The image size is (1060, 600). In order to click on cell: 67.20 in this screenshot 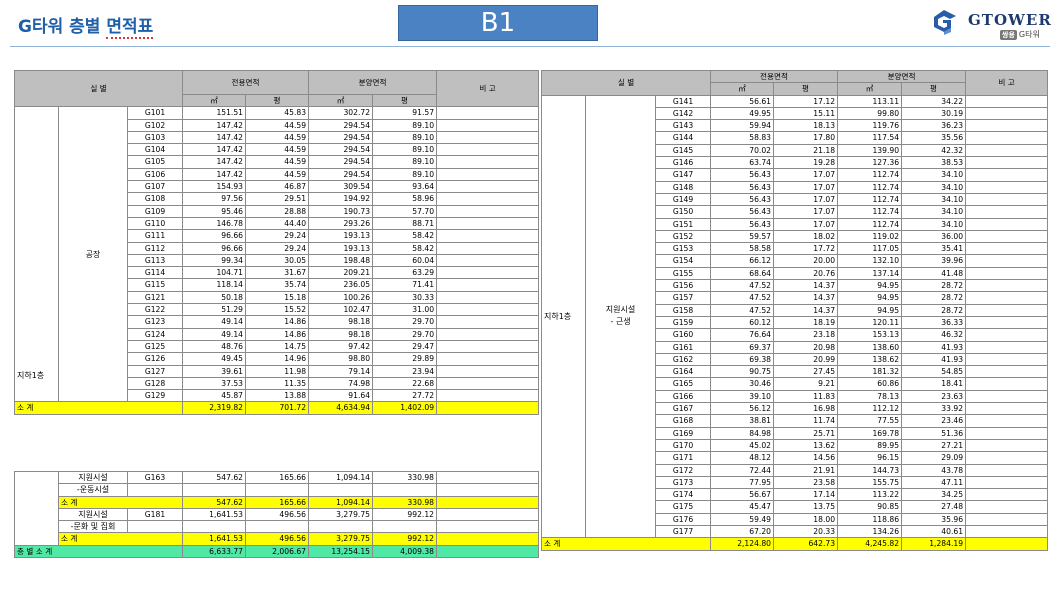, I will do `click(742, 531)`.